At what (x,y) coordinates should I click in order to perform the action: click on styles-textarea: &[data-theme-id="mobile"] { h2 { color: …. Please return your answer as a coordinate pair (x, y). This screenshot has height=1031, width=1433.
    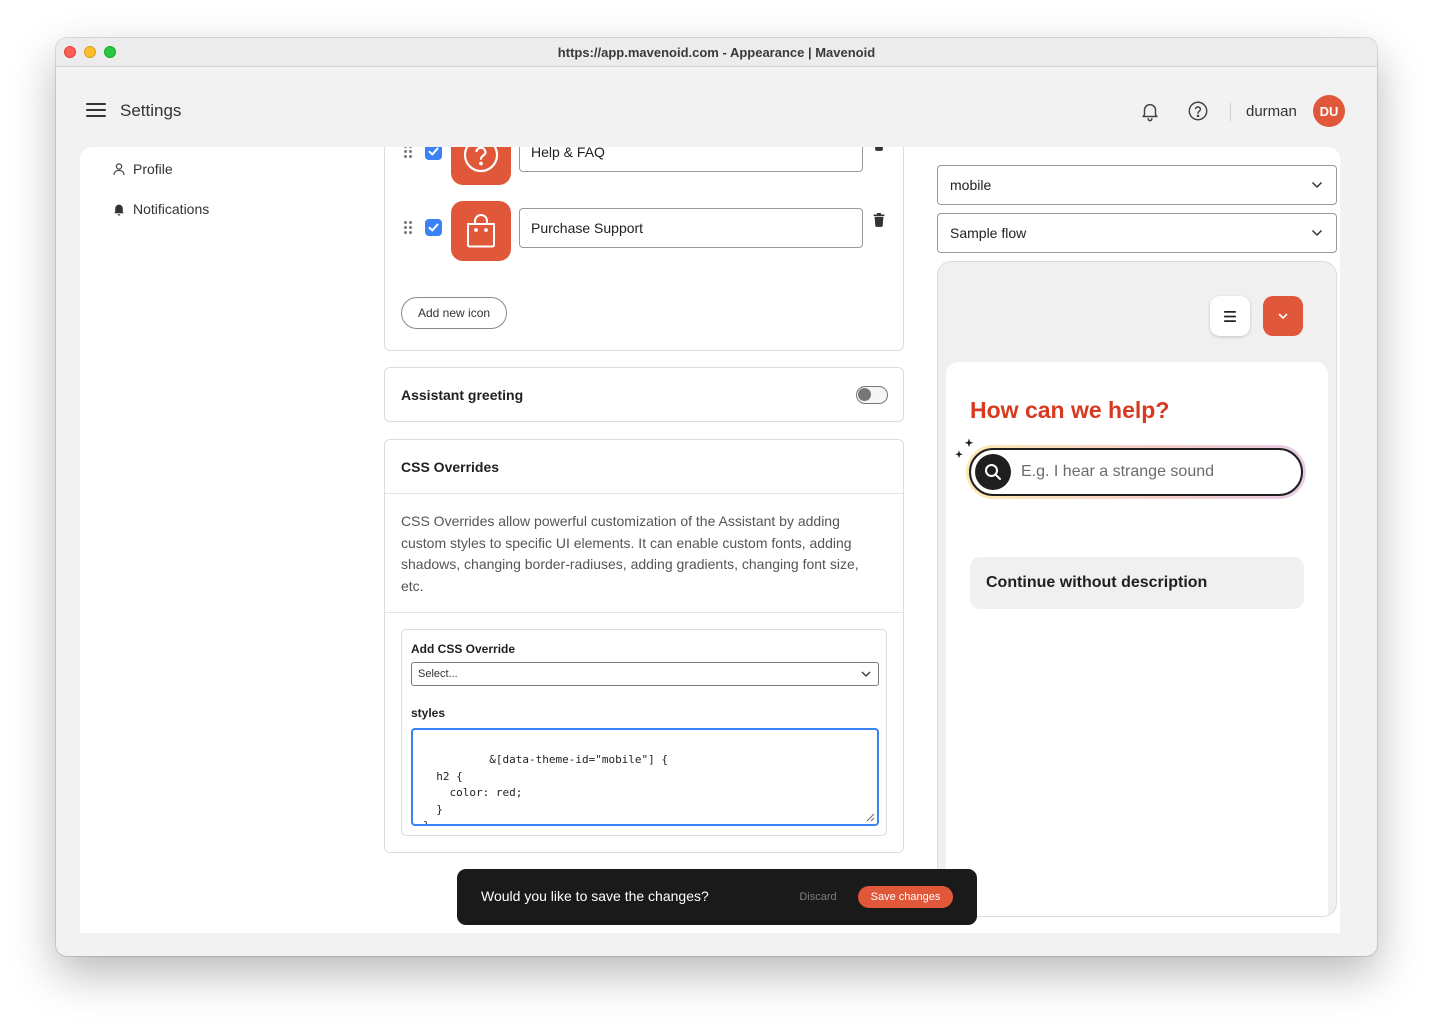
    Looking at the image, I should click on (645, 777).